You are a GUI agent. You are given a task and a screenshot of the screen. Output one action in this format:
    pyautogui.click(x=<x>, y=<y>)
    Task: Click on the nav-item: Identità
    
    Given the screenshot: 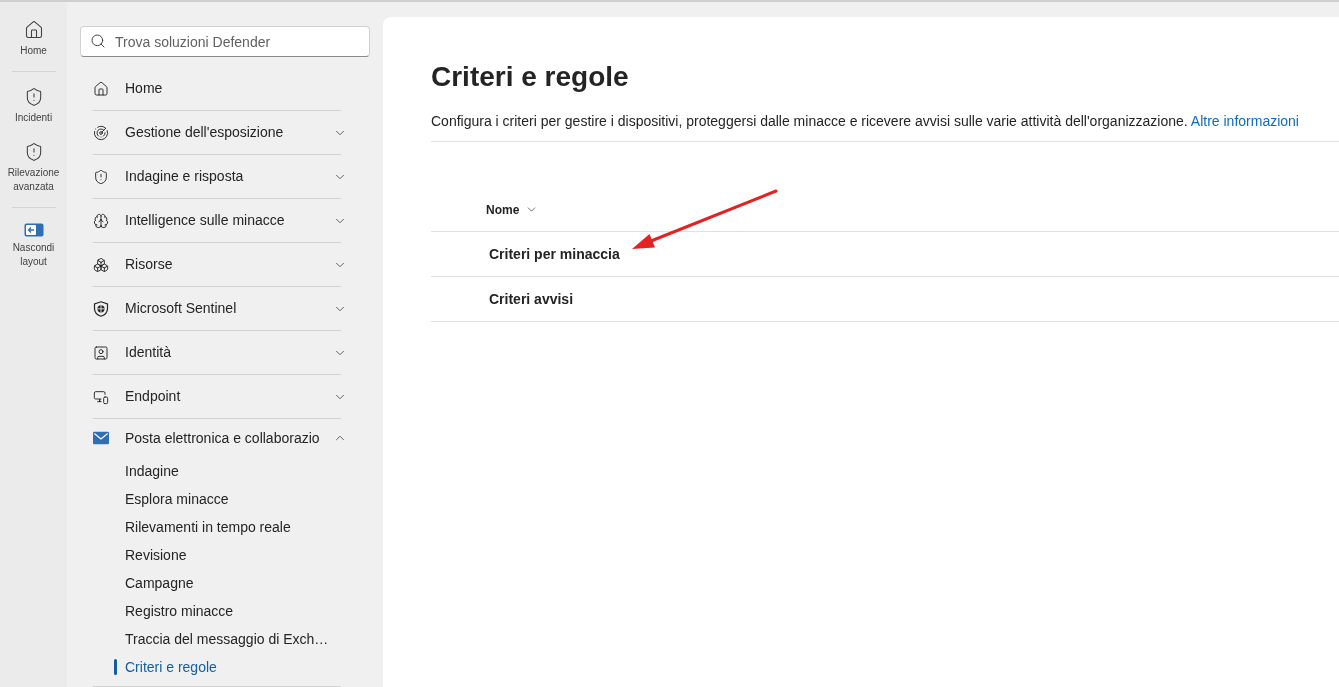 What is the action you would take?
    pyautogui.click(x=220, y=352)
    